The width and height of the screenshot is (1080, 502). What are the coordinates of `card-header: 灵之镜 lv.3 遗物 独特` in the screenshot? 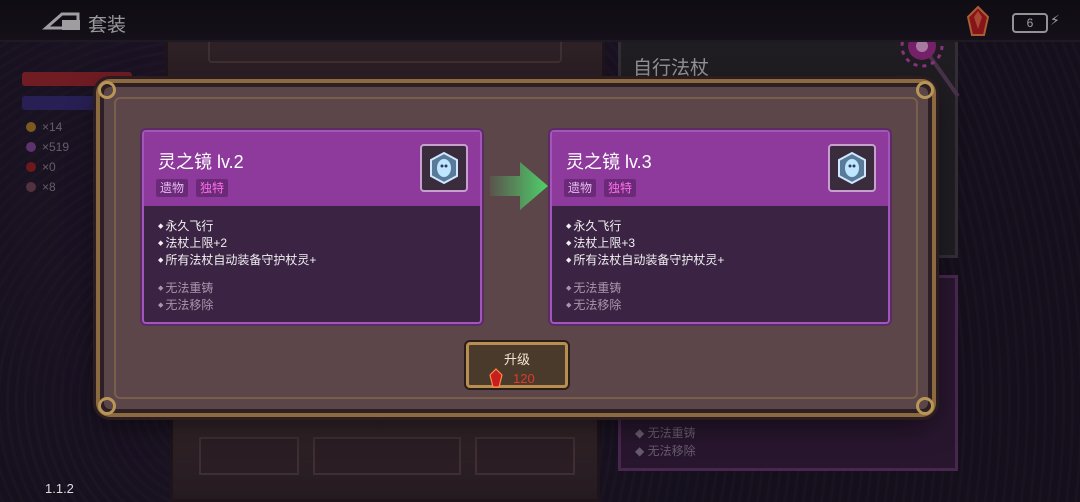 It's located at (720, 169).